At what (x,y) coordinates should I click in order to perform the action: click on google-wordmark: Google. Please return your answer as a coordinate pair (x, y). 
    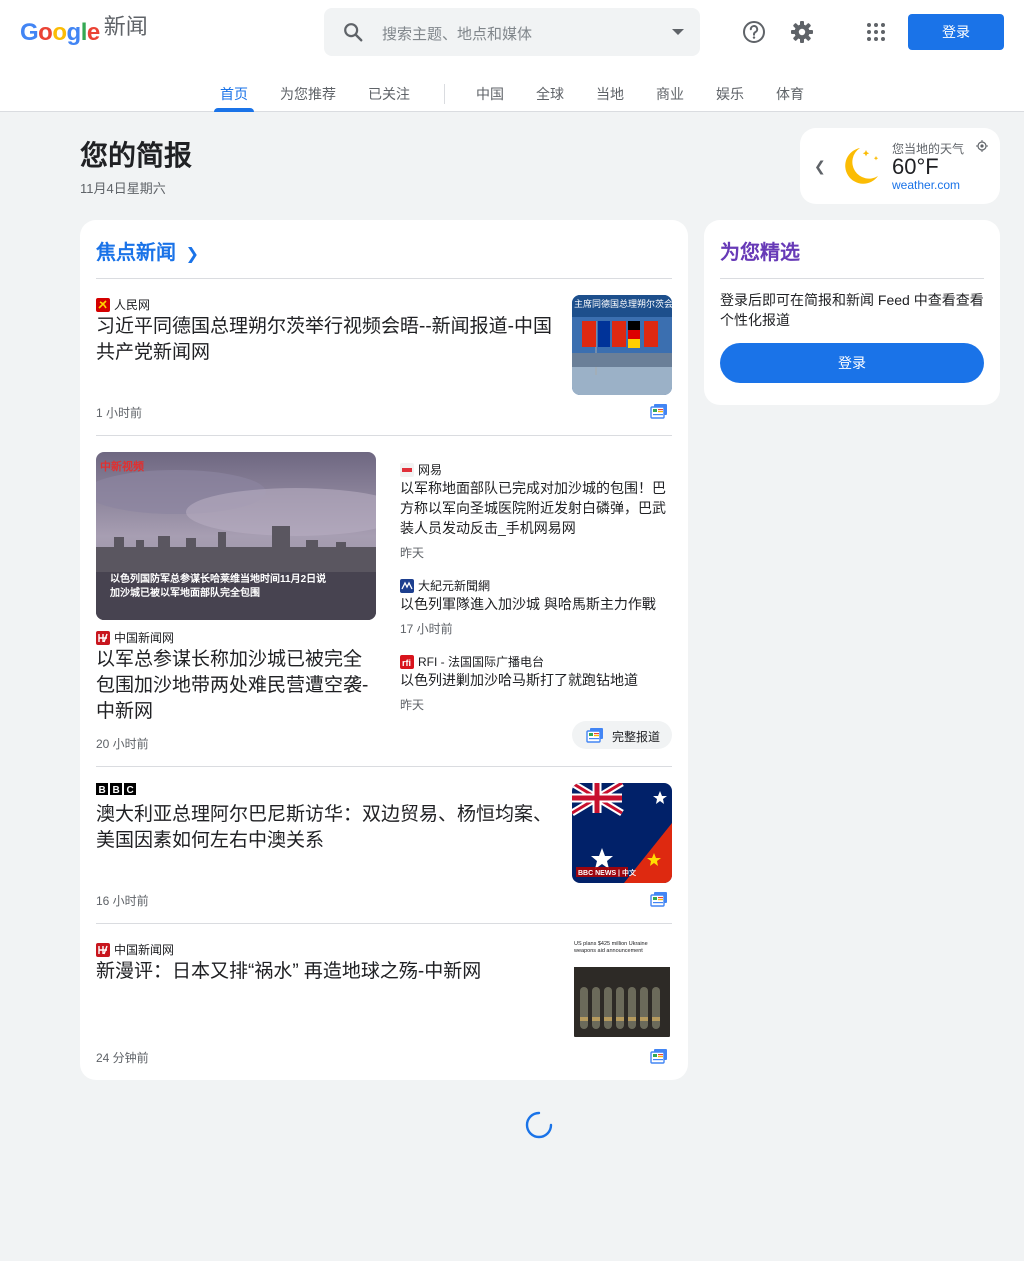
    Looking at the image, I should click on (60, 32).